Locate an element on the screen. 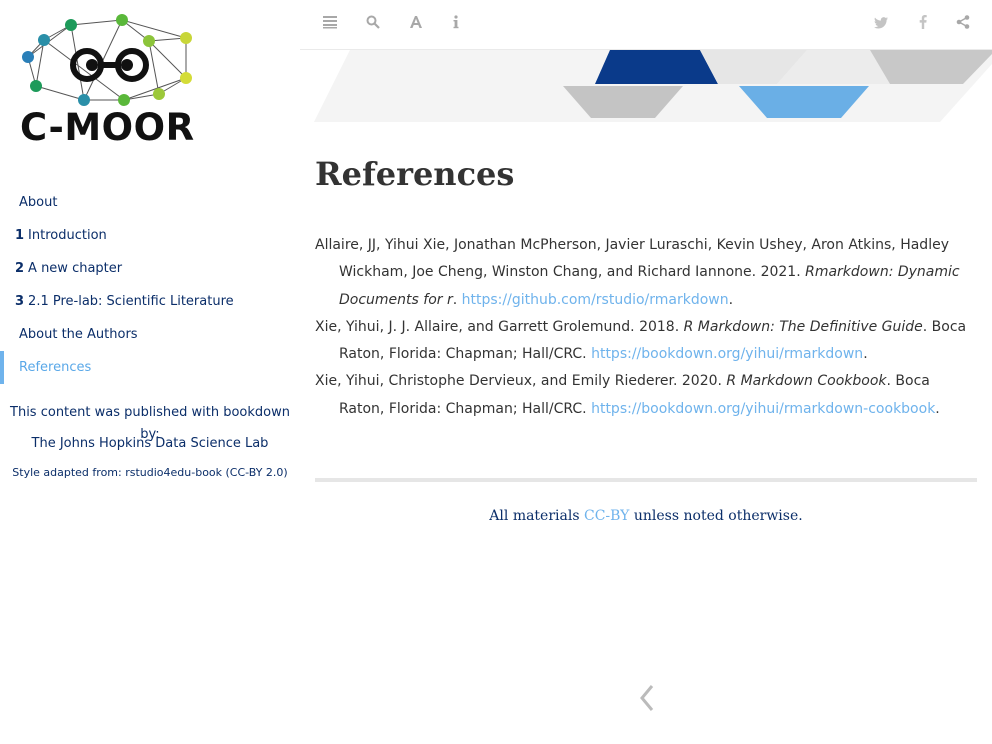 This screenshot has width=992, height=744. sidebar-item-pre-lab: 3 2.1 Pre-lab: Scientific Literature is located at coordinates (150, 301).